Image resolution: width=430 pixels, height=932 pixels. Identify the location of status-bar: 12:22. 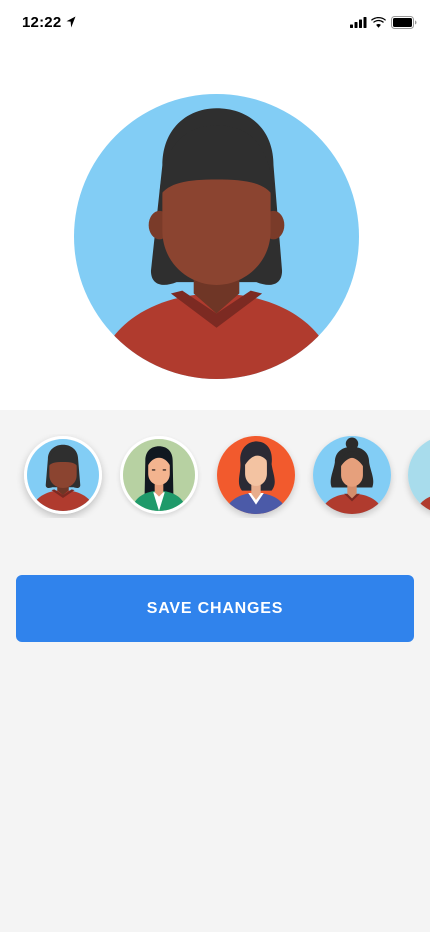
(215, 24).